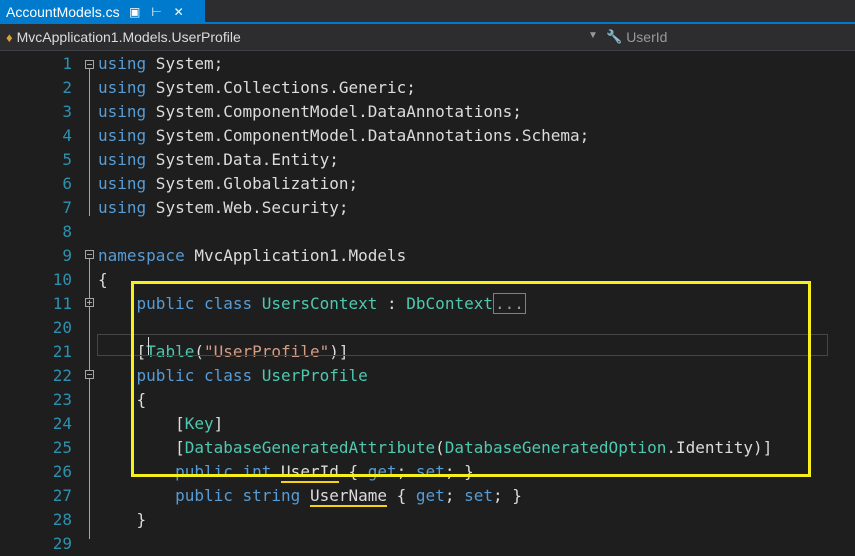 The image size is (855, 556). I want to click on code-line: 8, so click(427, 232).